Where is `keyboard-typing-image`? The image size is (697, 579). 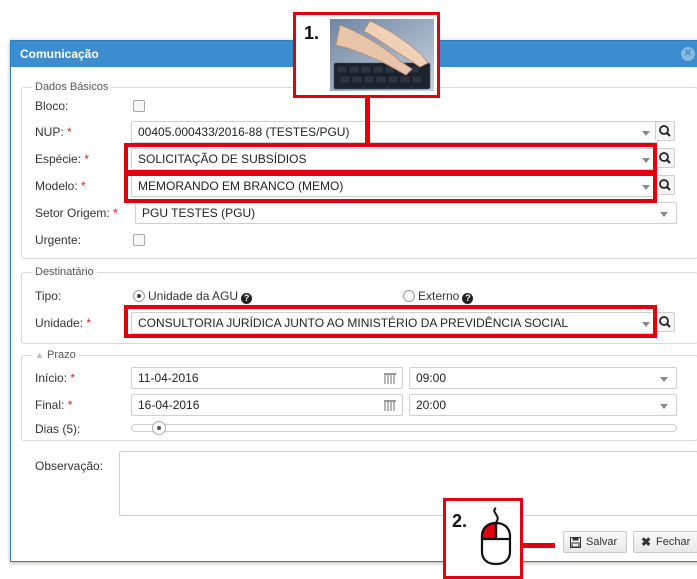
keyboard-typing-image is located at coordinates (382, 55).